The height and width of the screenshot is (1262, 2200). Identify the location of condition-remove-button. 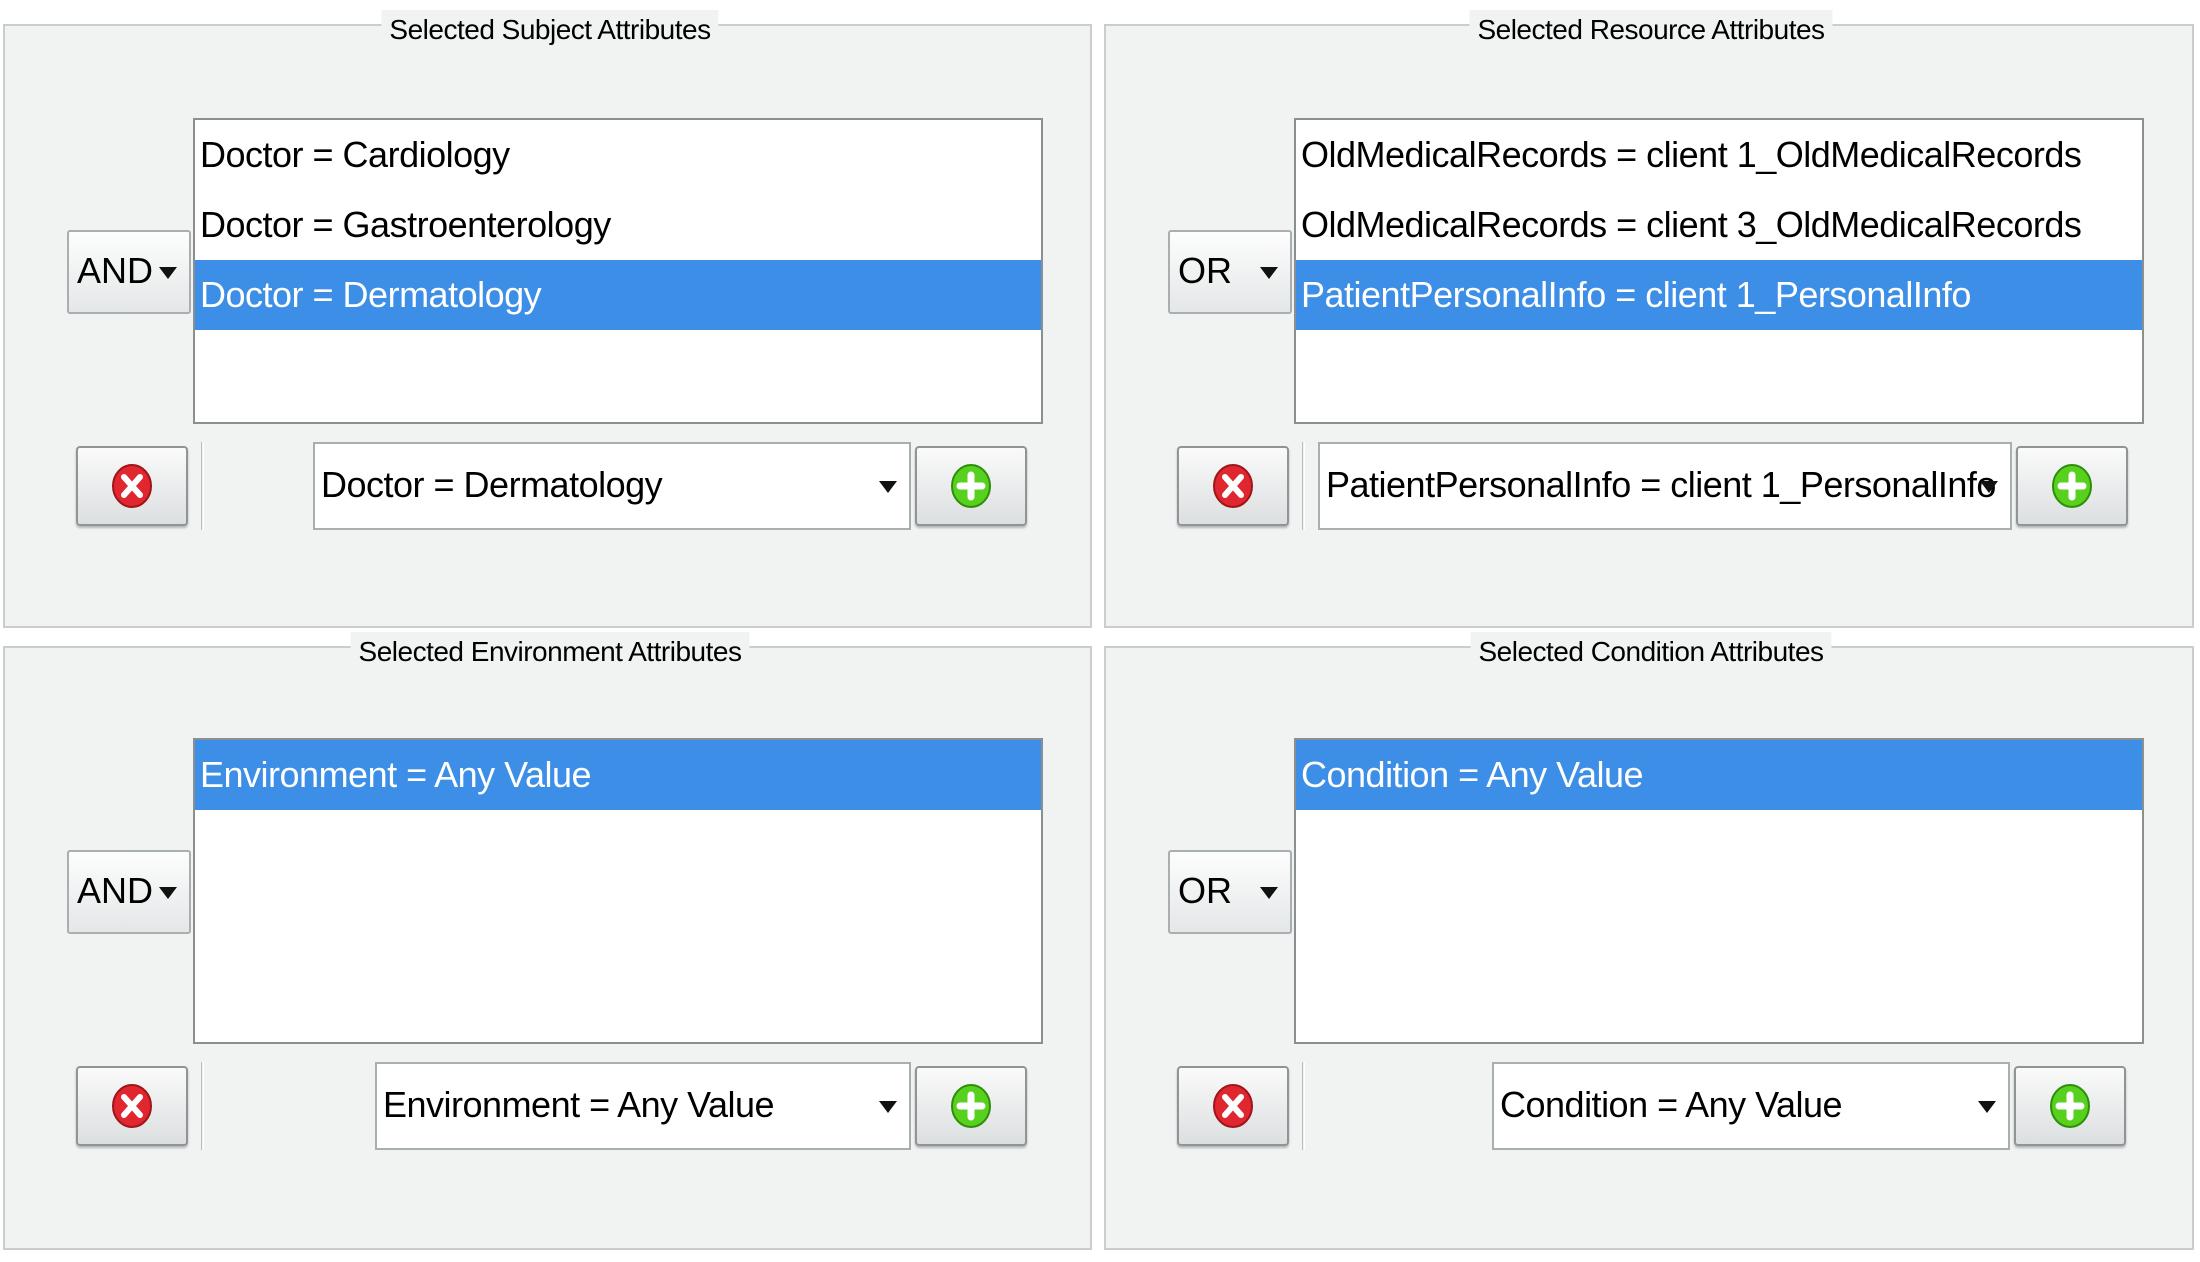
(1233, 1106).